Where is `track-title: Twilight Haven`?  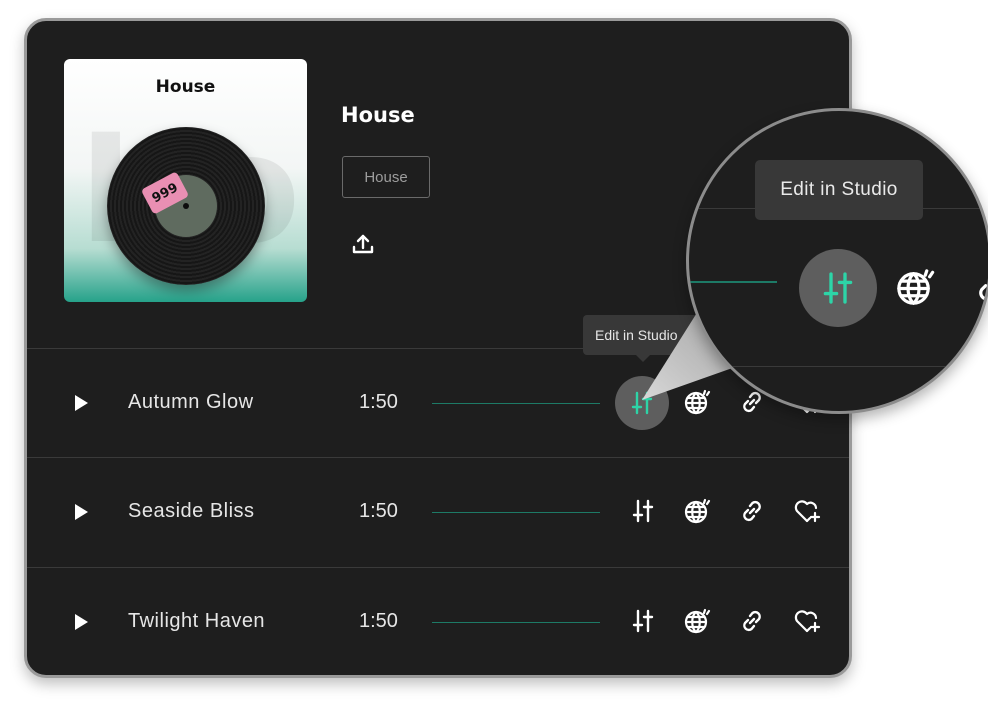
track-title: Twilight Haven is located at coordinates (197, 621).